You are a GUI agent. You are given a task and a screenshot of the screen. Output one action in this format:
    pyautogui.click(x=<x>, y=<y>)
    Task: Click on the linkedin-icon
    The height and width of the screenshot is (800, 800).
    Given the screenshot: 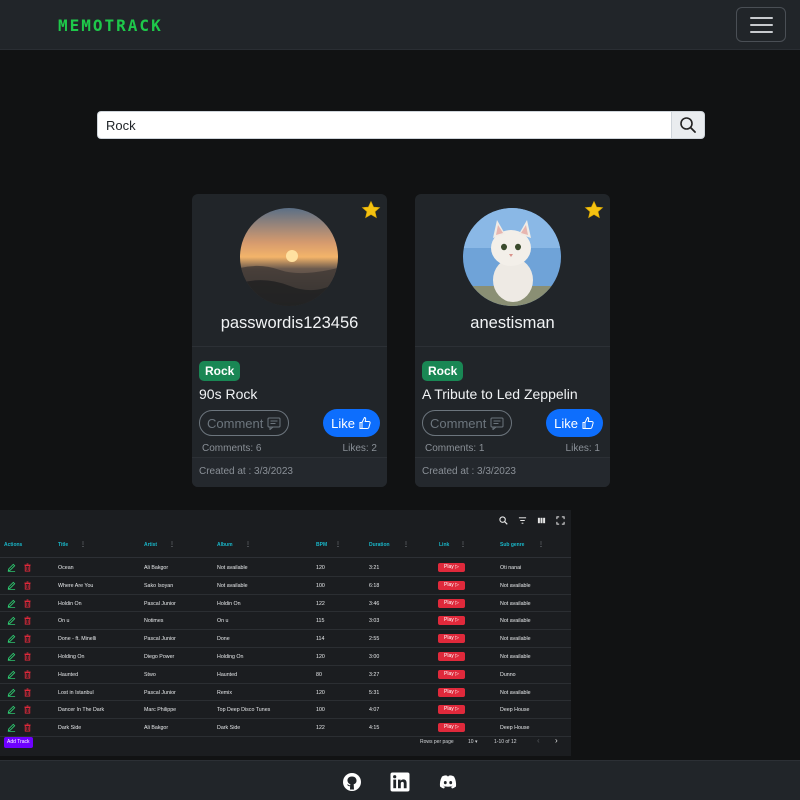 What is the action you would take?
    pyautogui.click(x=400, y=782)
    